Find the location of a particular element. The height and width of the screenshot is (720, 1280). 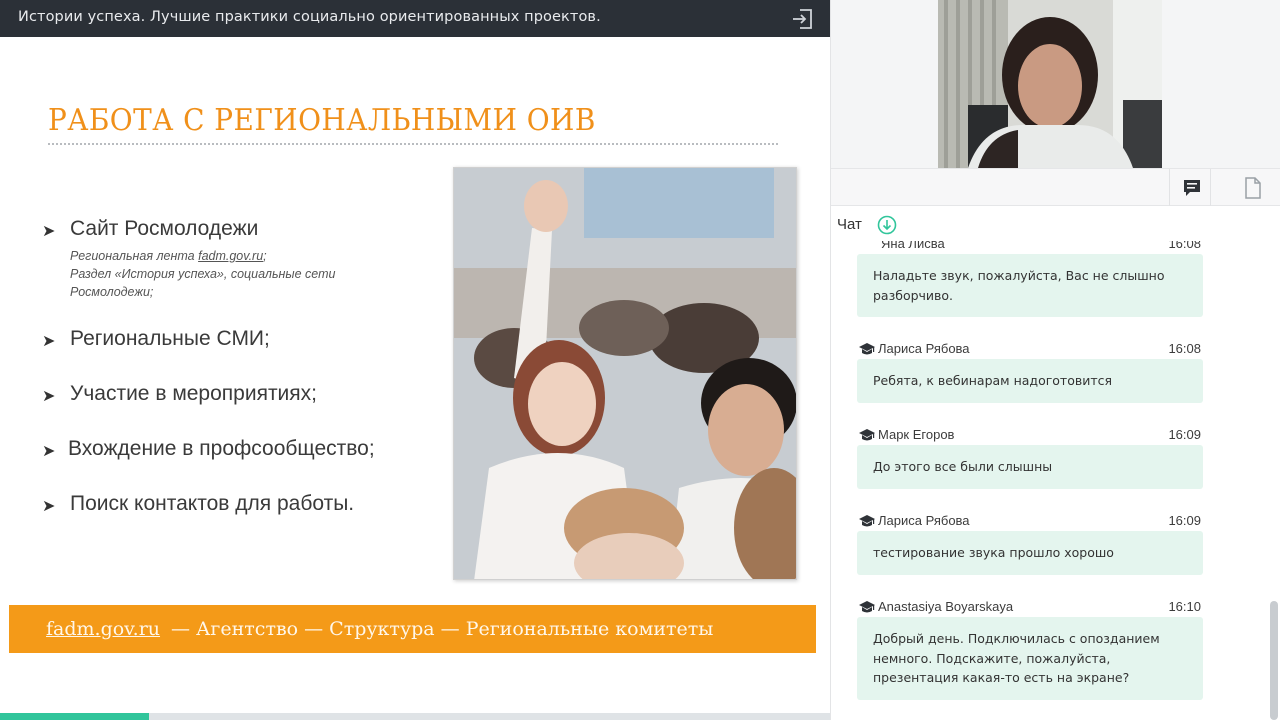

message-bubble: тестирование звука прошло хорошо is located at coordinates (1030, 553).